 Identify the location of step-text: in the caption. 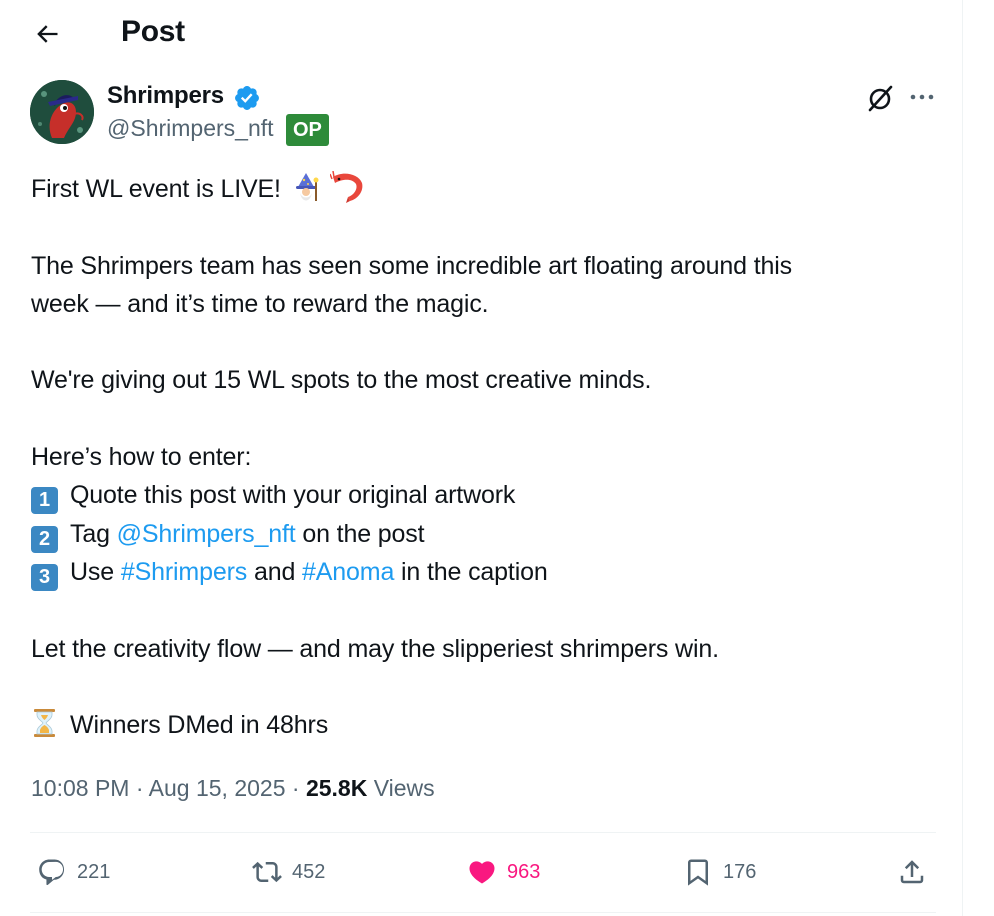
(474, 571).